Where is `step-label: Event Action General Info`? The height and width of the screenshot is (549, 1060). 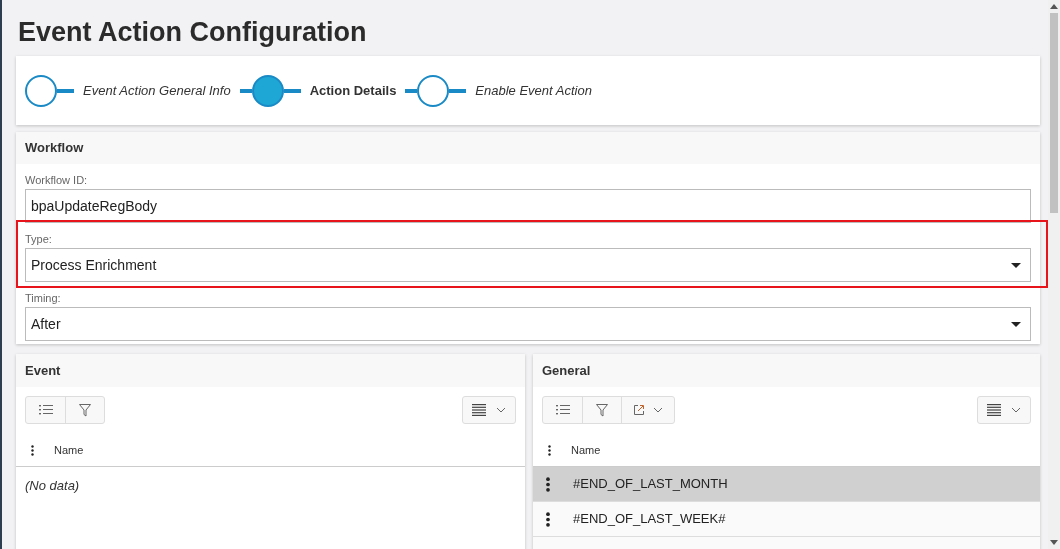 step-label: Event Action General Info is located at coordinates (157, 90).